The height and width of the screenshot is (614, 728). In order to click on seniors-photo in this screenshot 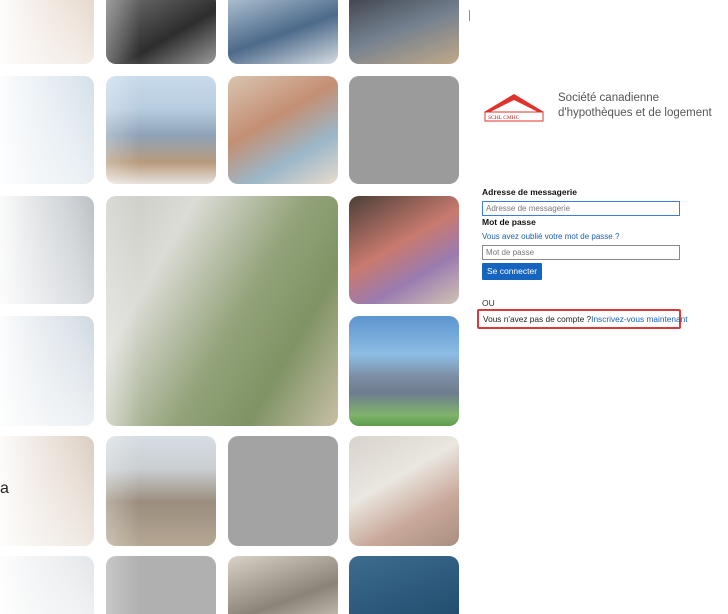, I will do `click(222, 311)`.